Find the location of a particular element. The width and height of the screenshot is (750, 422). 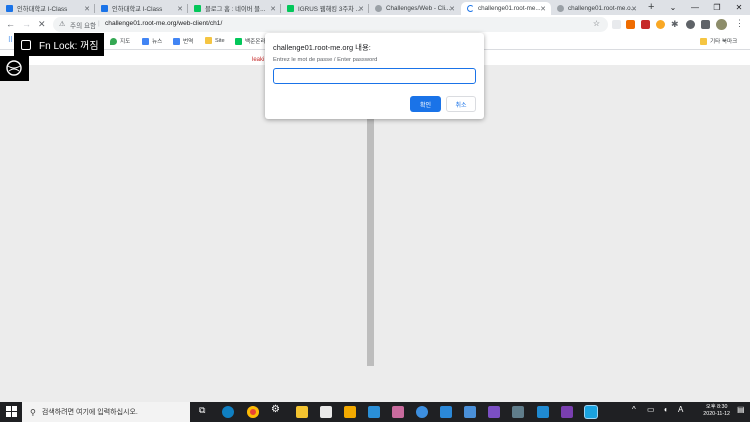

back-arrow-icon: ← is located at coordinates (10, 24).